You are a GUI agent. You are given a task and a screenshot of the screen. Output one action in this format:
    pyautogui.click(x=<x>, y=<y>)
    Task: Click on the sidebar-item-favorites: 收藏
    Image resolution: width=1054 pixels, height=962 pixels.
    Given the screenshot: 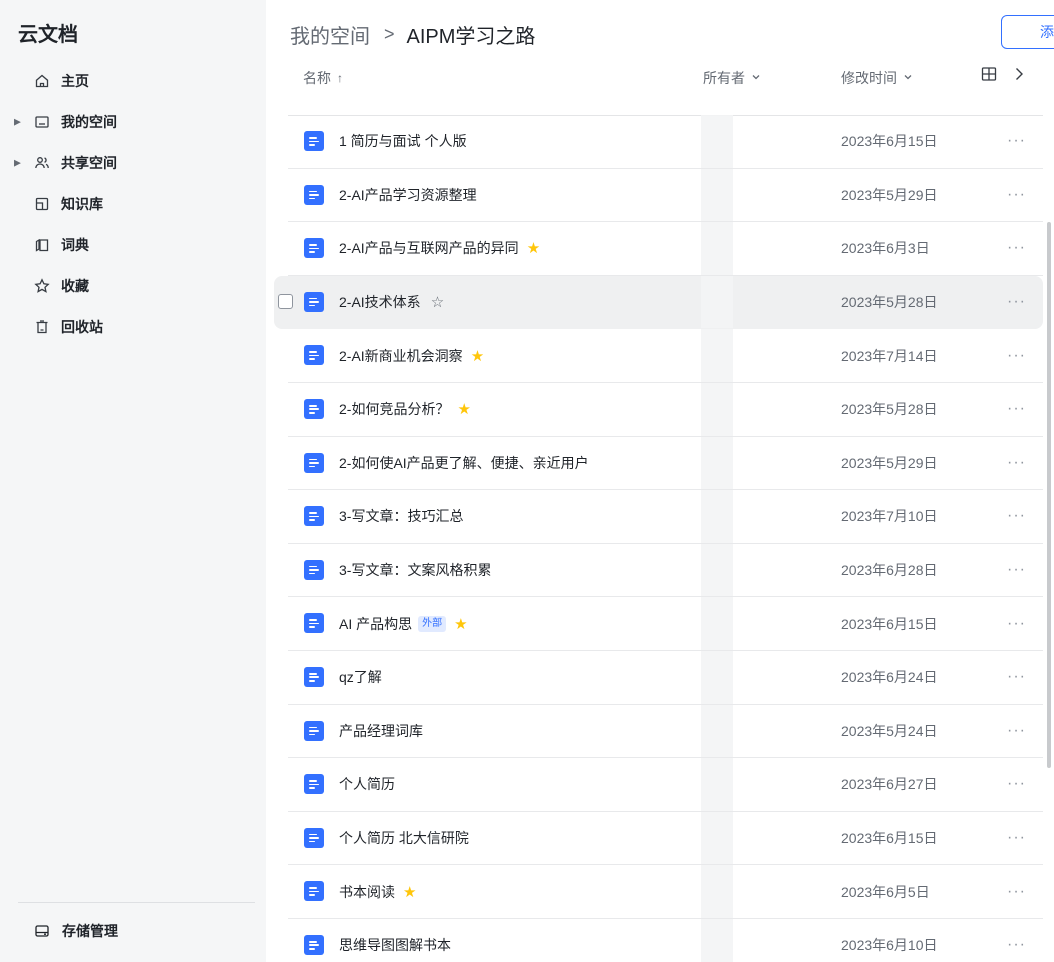 What is the action you would take?
    pyautogui.click(x=133, y=285)
    